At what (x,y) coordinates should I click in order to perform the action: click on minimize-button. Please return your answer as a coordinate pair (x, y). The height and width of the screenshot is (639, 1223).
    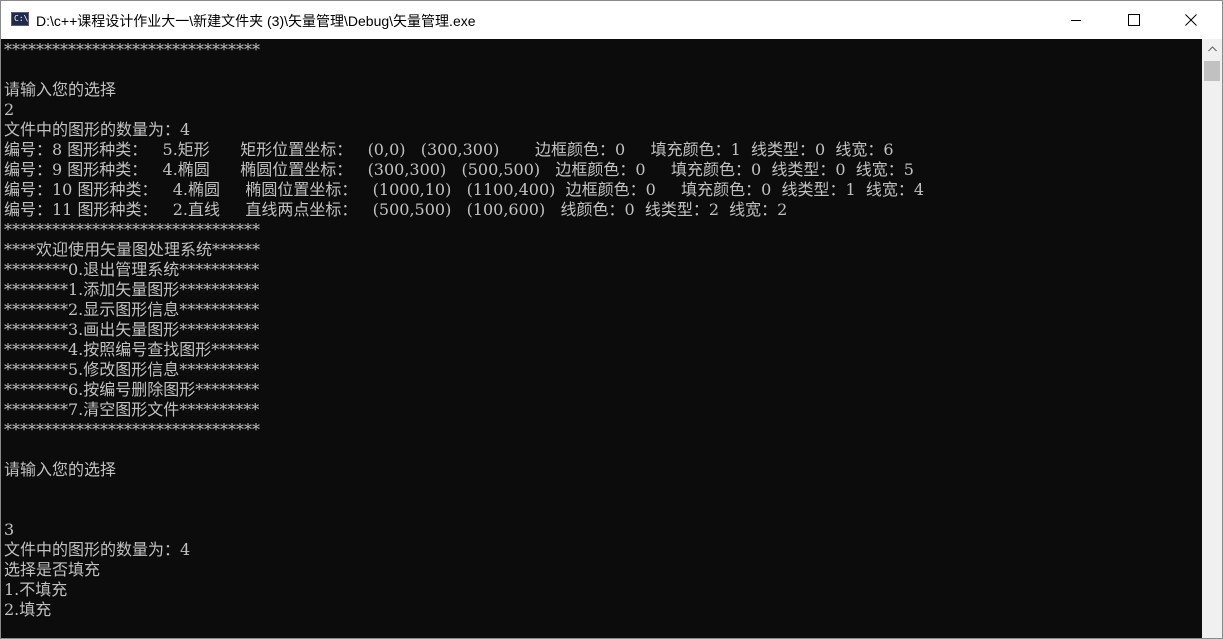
    Looking at the image, I should click on (1076, 20).